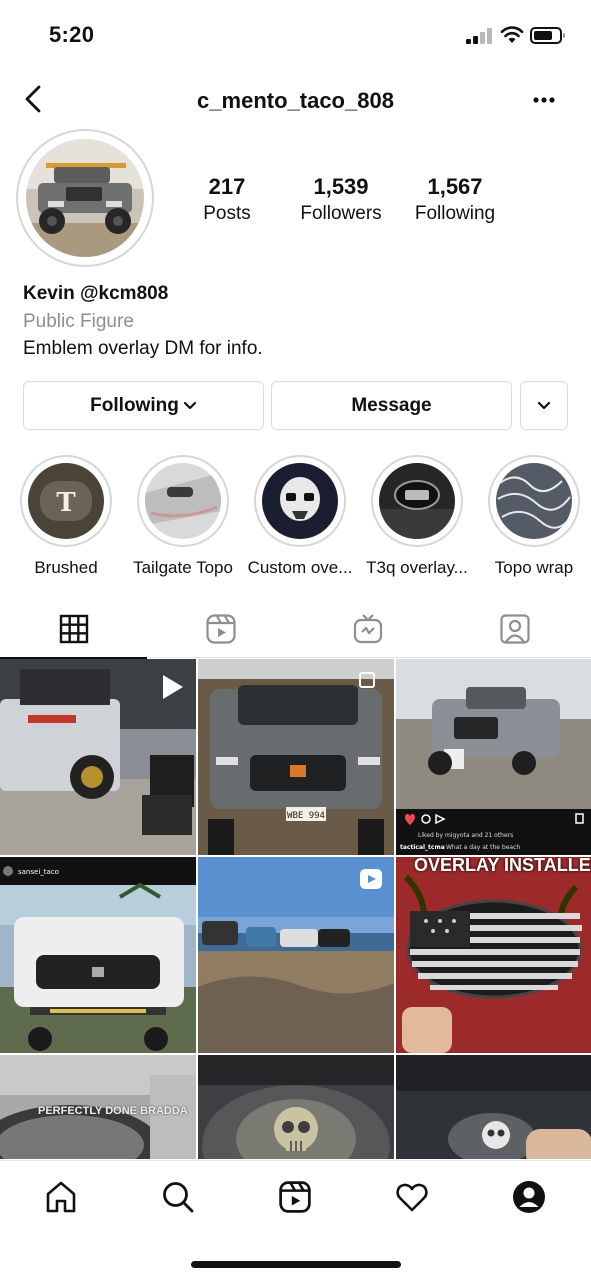  I want to click on highlight-label: Topo wrap, so click(534, 567).